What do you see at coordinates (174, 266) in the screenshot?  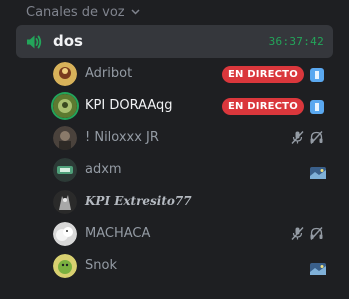 I see `voice-user-snok: Snok` at bounding box center [174, 266].